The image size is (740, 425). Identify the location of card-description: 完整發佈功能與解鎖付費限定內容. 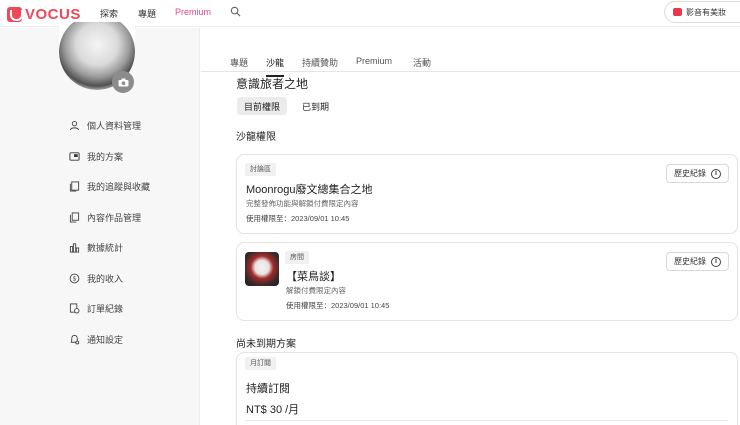
(302, 203).